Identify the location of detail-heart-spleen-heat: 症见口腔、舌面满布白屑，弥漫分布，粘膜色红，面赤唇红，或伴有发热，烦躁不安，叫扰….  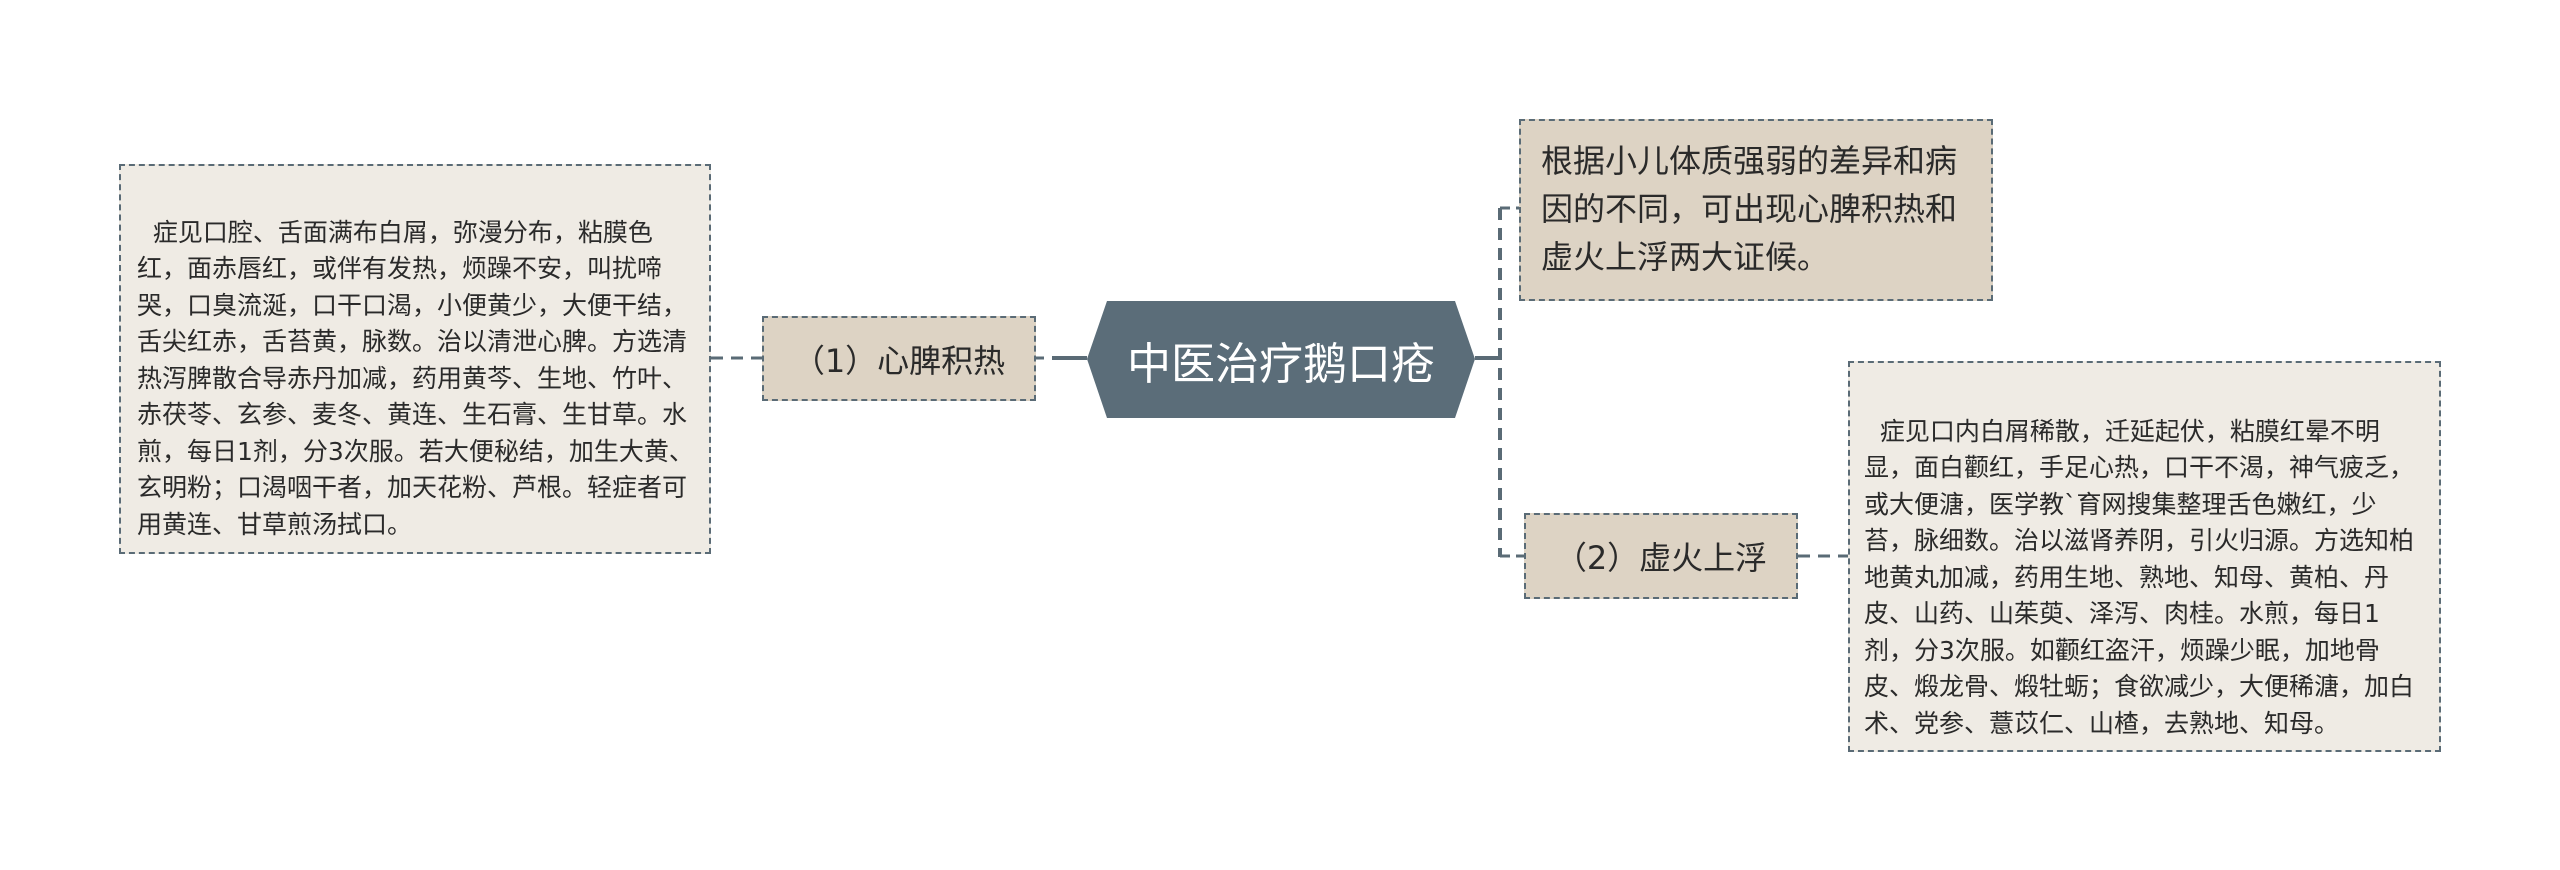
(415, 359).